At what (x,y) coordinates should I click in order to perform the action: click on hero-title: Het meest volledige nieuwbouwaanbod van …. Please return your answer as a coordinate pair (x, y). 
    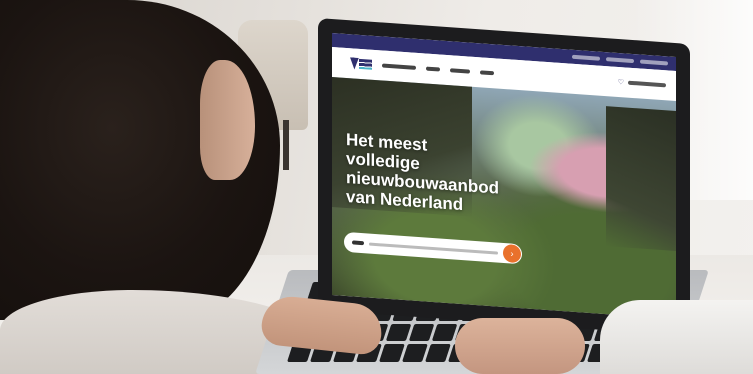
    Looking at the image, I should click on (422, 172).